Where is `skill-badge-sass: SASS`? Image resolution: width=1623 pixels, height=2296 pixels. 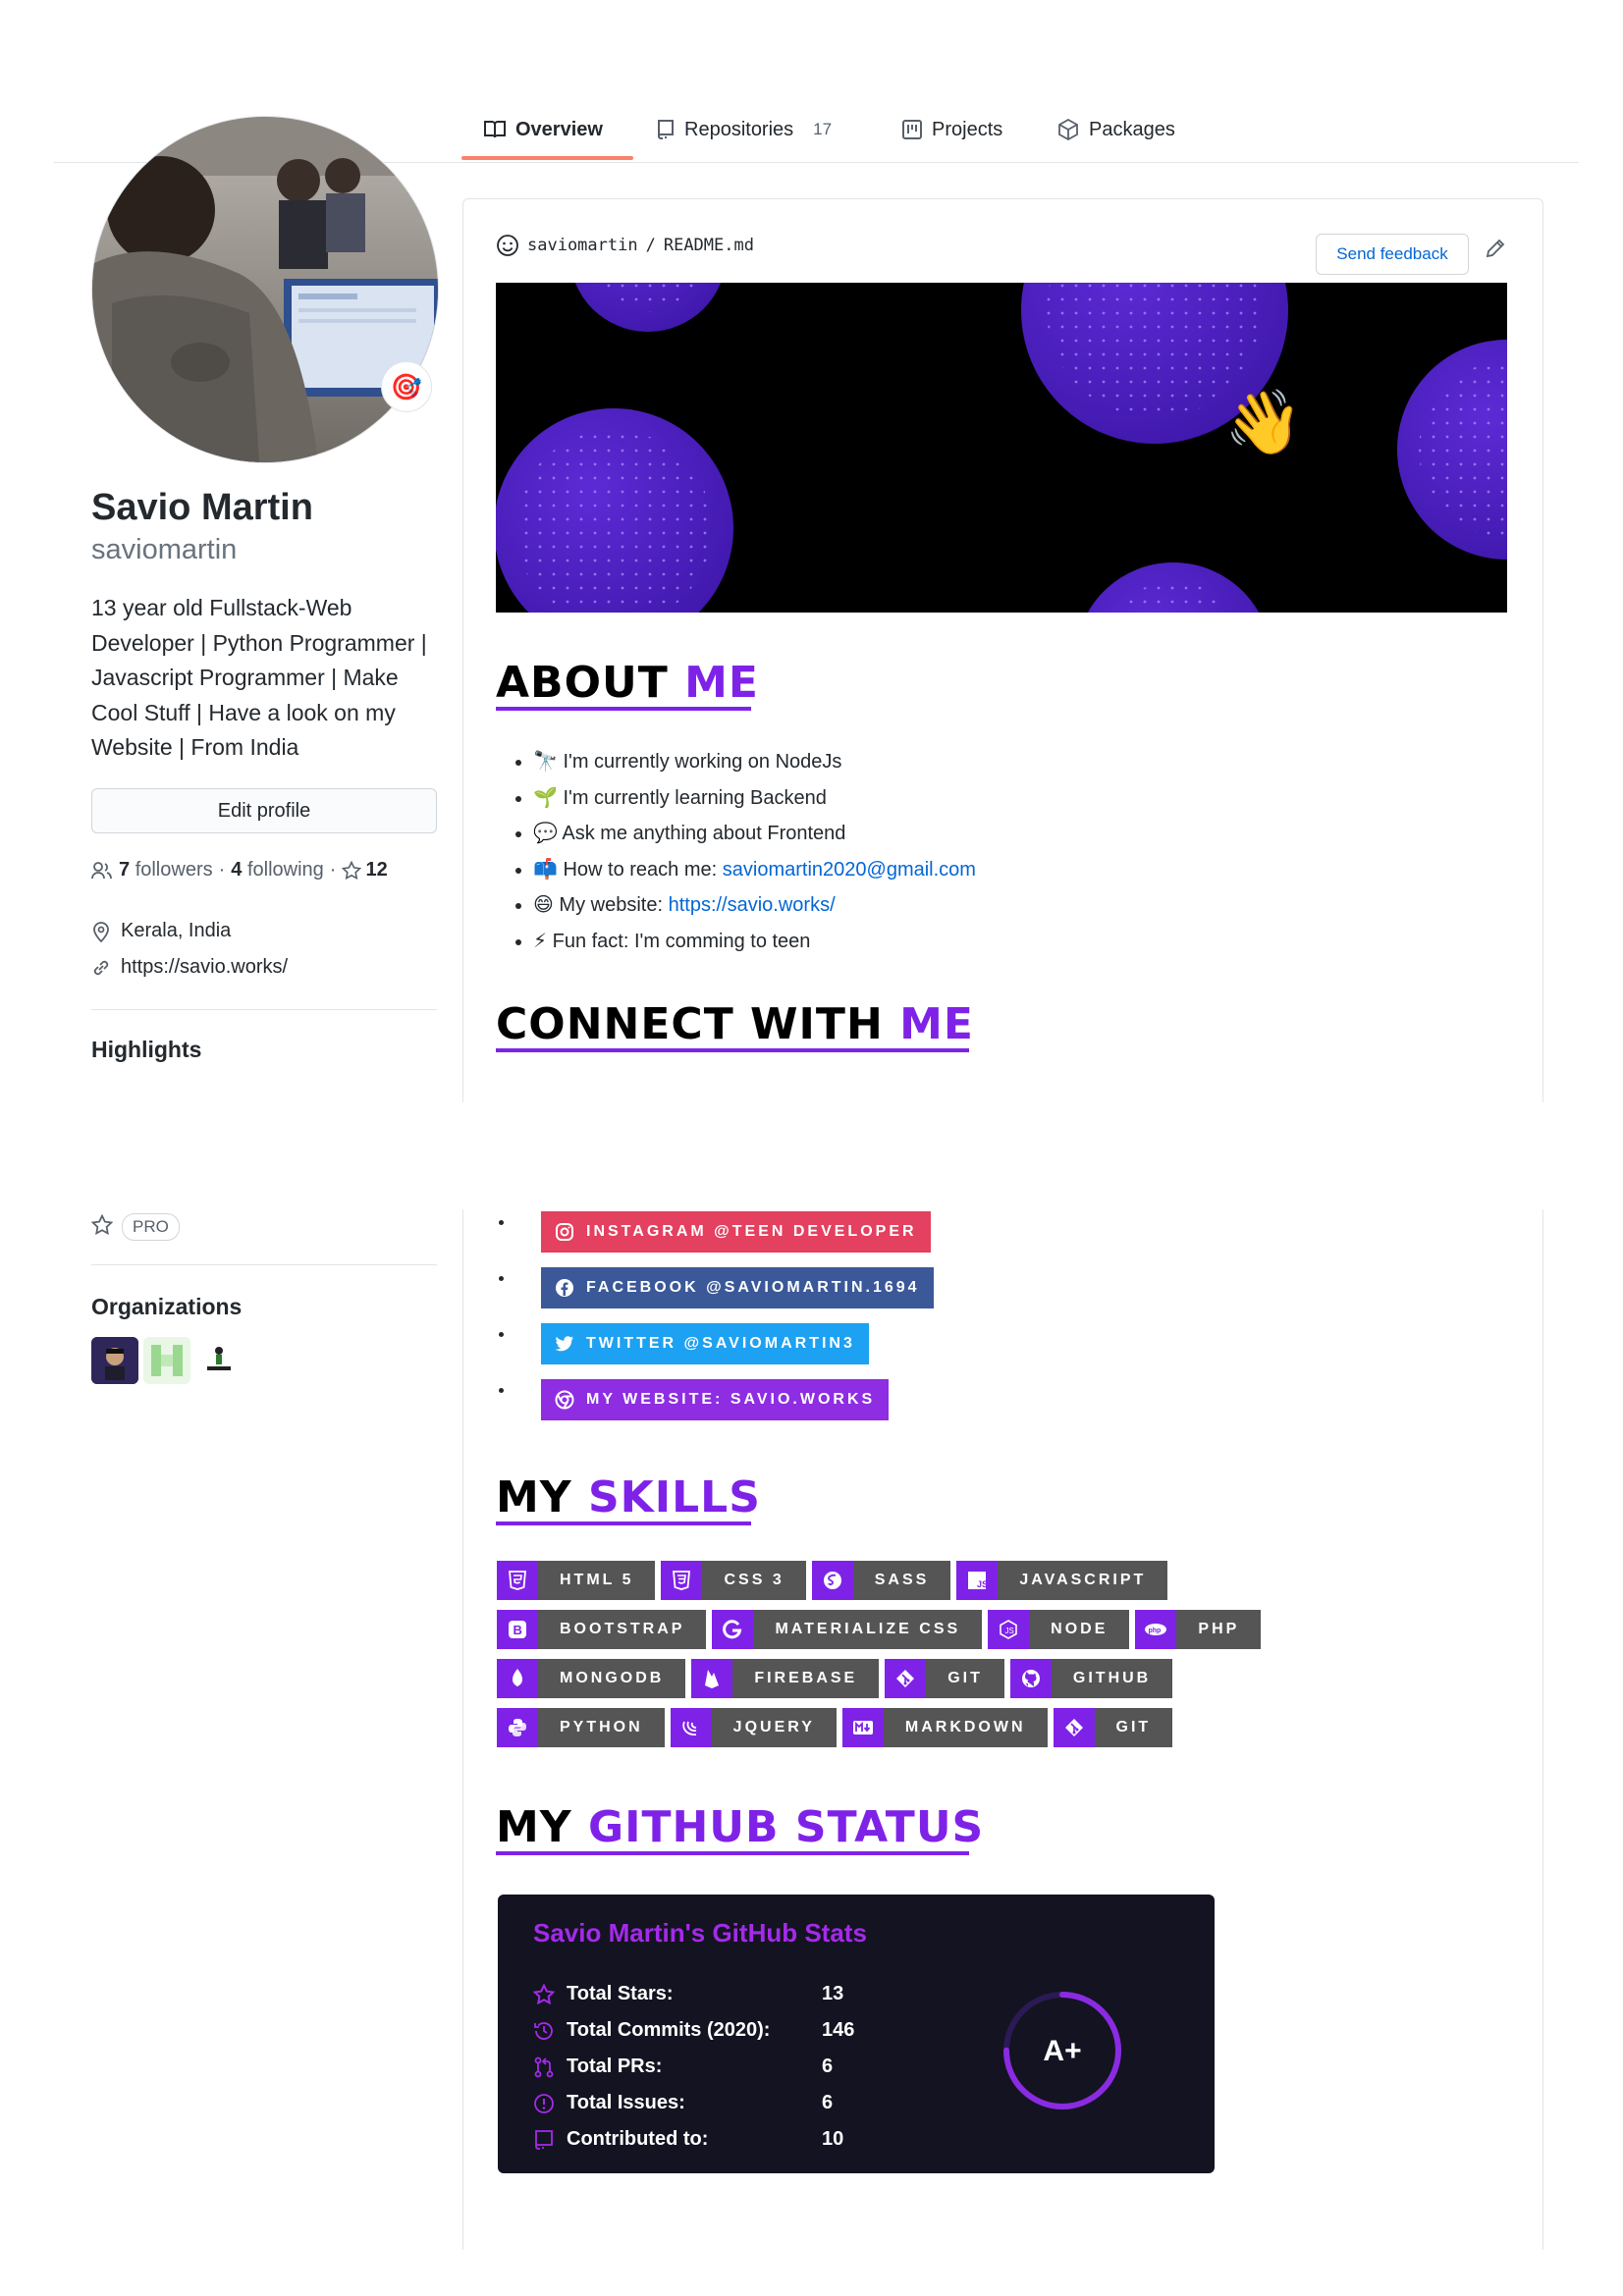 skill-badge-sass: SASS is located at coordinates (881, 1581).